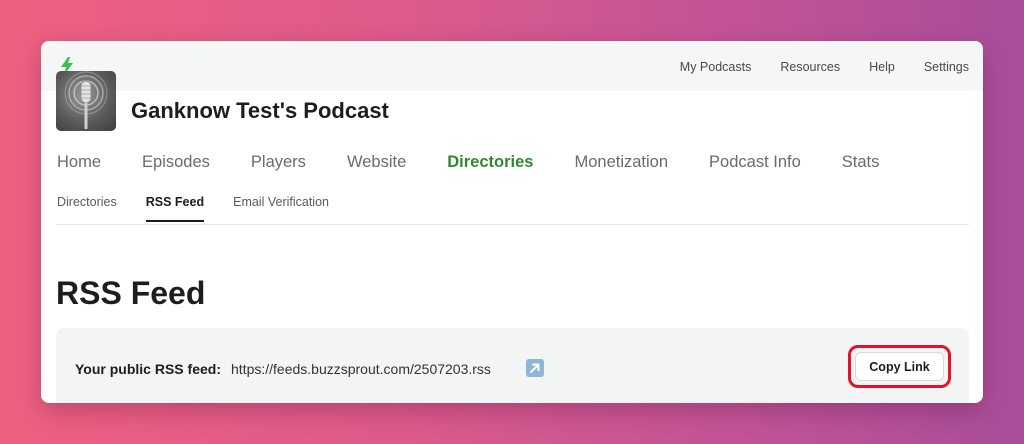 The height and width of the screenshot is (444, 1024). What do you see at coordinates (946, 67) in the screenshot?
I see `top-nav-settings: Settings` at bounding box center [946, 67].